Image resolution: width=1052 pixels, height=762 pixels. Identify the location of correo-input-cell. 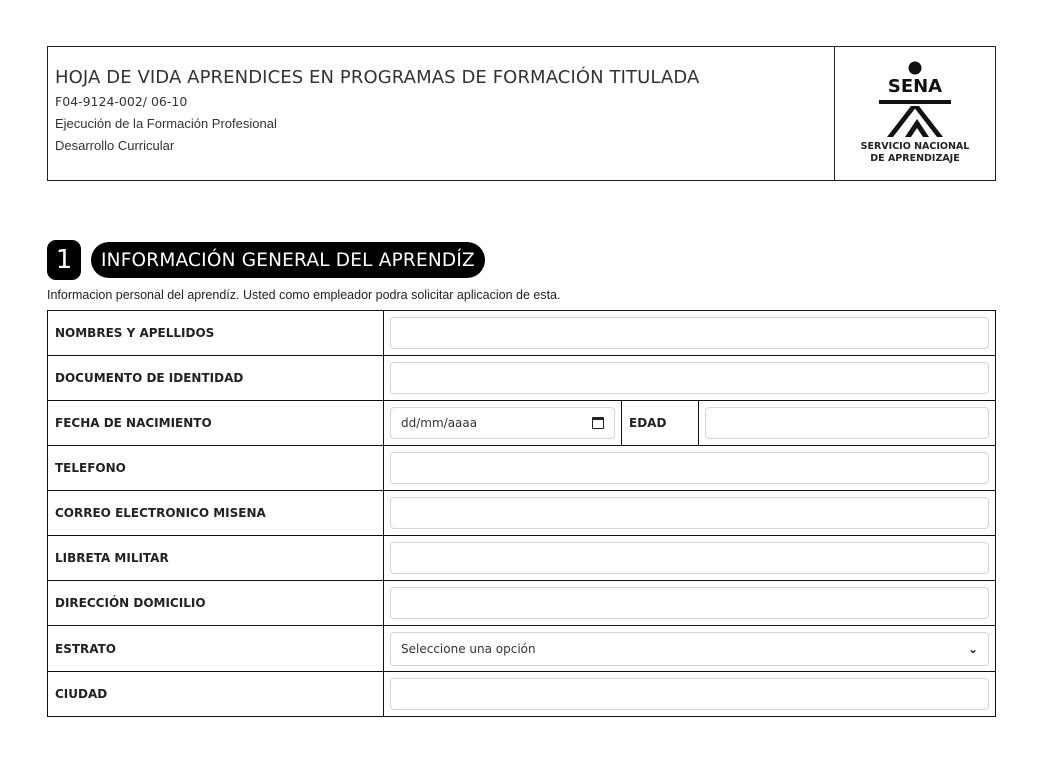
(689, 513).